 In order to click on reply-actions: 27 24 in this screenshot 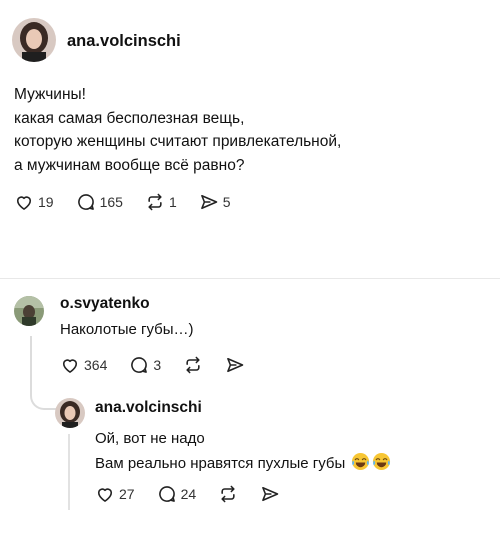, I will do `click(198, 494)`.